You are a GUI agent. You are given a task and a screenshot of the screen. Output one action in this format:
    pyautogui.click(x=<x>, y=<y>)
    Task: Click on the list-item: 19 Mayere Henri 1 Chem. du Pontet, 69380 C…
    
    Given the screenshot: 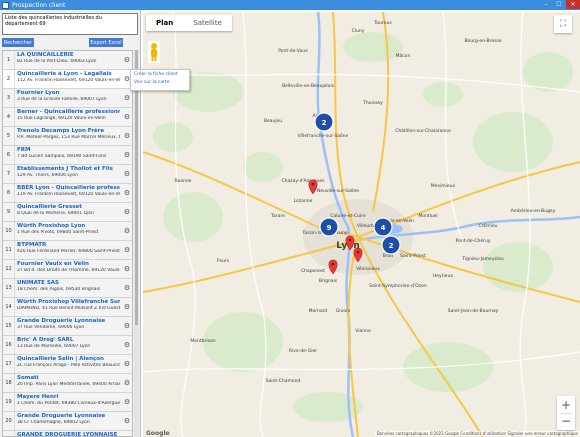 What is the action you would take?
    pyautogui.click(x=67, y=402)
    